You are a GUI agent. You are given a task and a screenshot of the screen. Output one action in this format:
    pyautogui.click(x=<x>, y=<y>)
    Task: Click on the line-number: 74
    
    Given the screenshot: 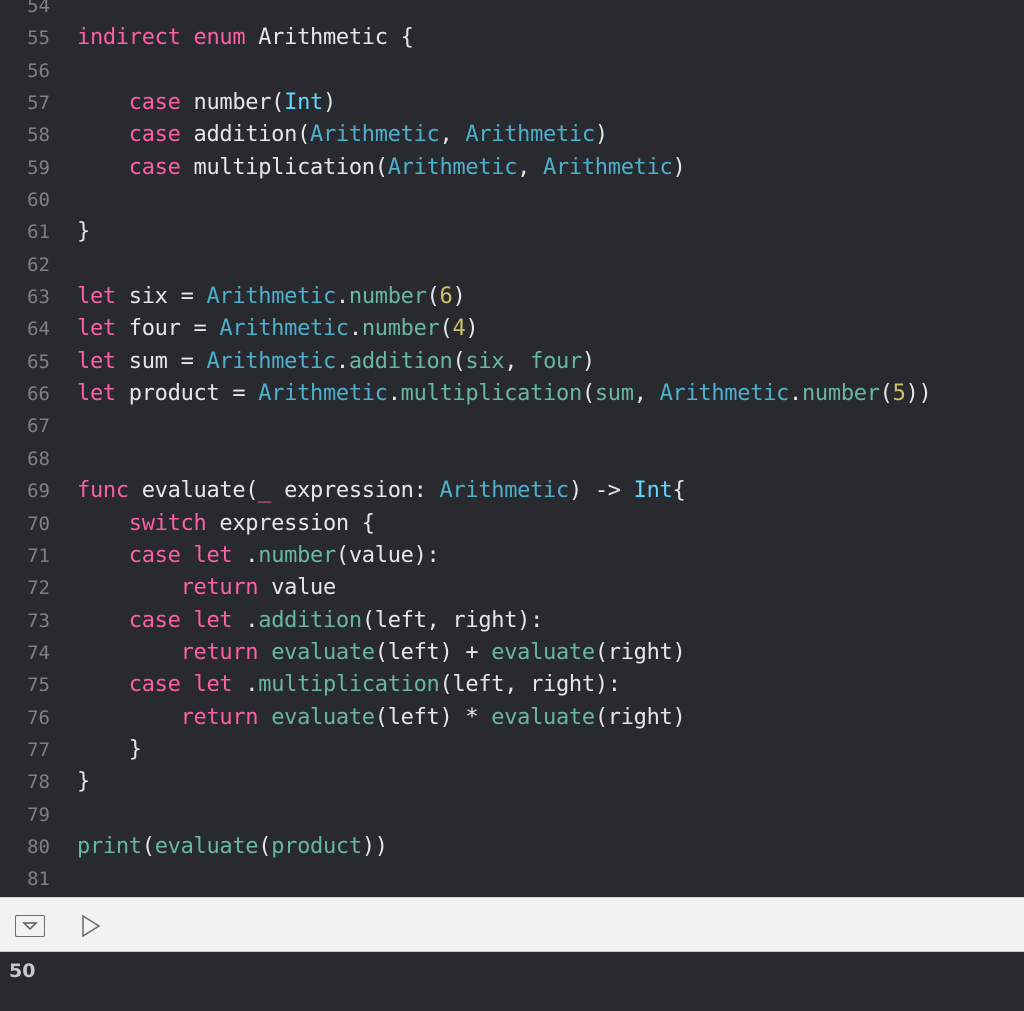 What is the action you would take?
    pyautogui.click(x=38, y=652)
    